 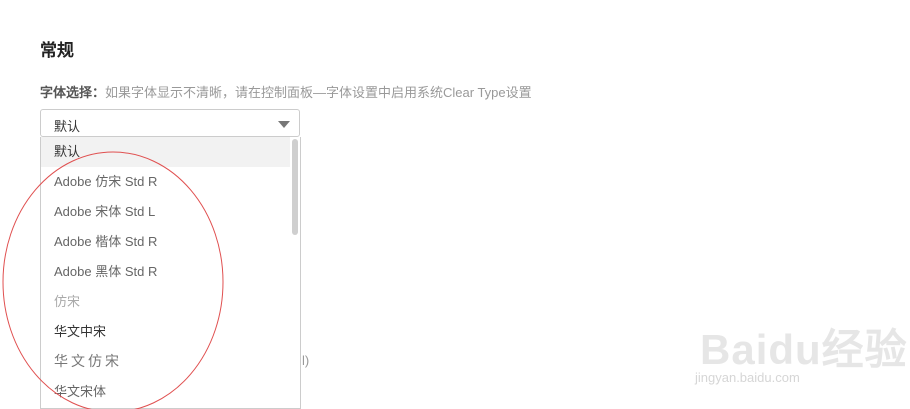 What do you see at coordinates (57, 50) in the screenshot?
I see `section-title: 常规` at bounding box center [57, 50].